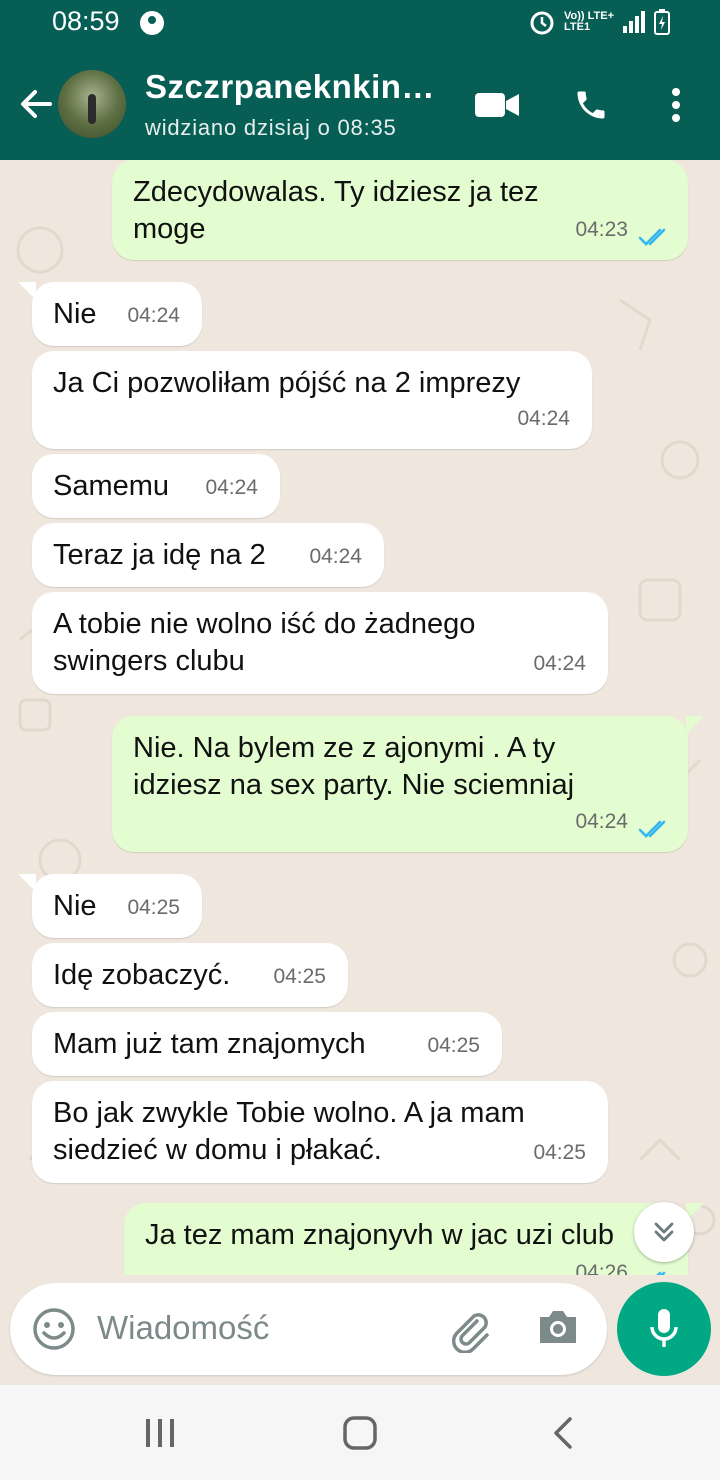 This screenshot has height=1480, width=720. What do you see at coordinates (92, 104) in the screenshot?
I see `avatar` at bounding box center [92, 104].